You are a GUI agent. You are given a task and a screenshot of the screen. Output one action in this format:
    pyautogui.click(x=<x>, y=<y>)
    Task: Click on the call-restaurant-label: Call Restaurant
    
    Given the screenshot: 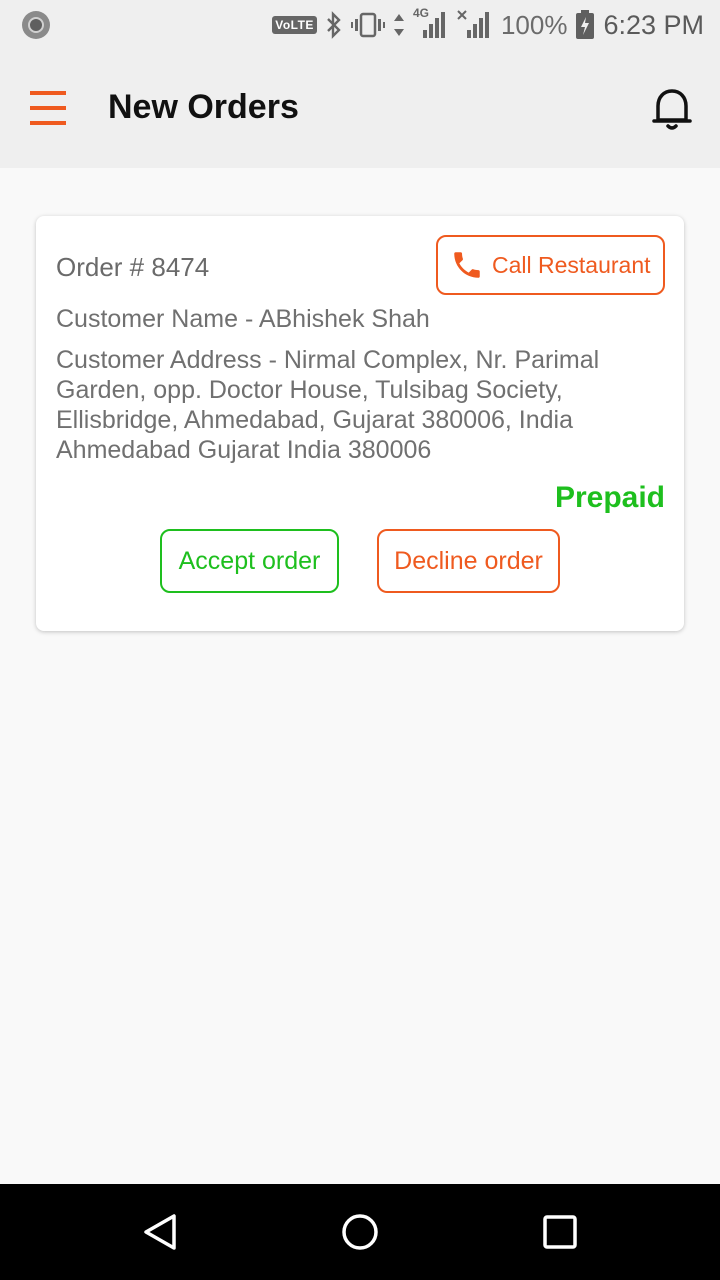 What is the action you would take?
    pyautogui.click(x=571, y=264)
    